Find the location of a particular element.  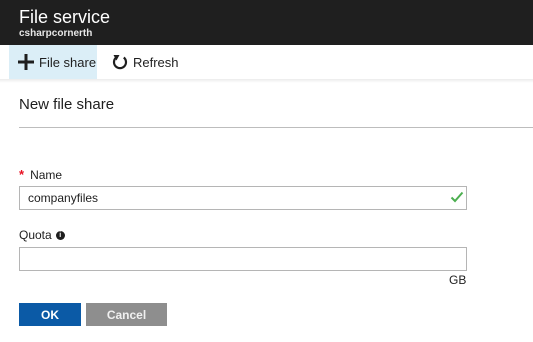

cancel-button: Cancel is located at coordinates (126, 314).